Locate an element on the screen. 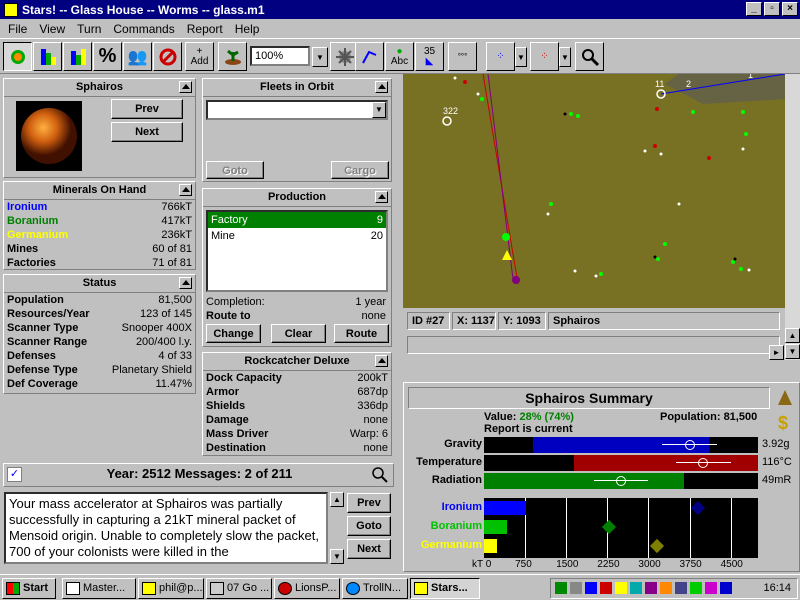 This screenshot has height=600, width=800. planet-info-icon is located at coordinates (232, 56).